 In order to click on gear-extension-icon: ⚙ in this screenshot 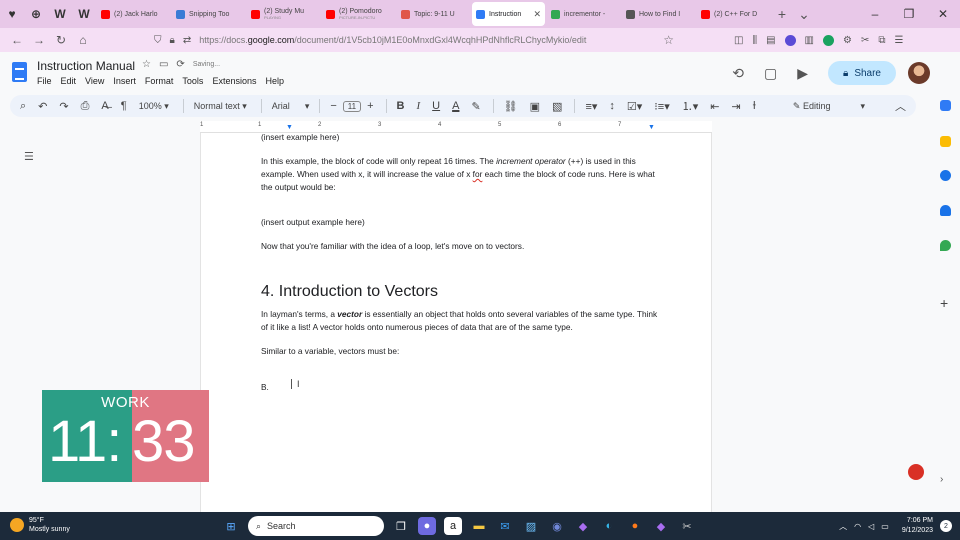, I will do `click(847, 40)`.